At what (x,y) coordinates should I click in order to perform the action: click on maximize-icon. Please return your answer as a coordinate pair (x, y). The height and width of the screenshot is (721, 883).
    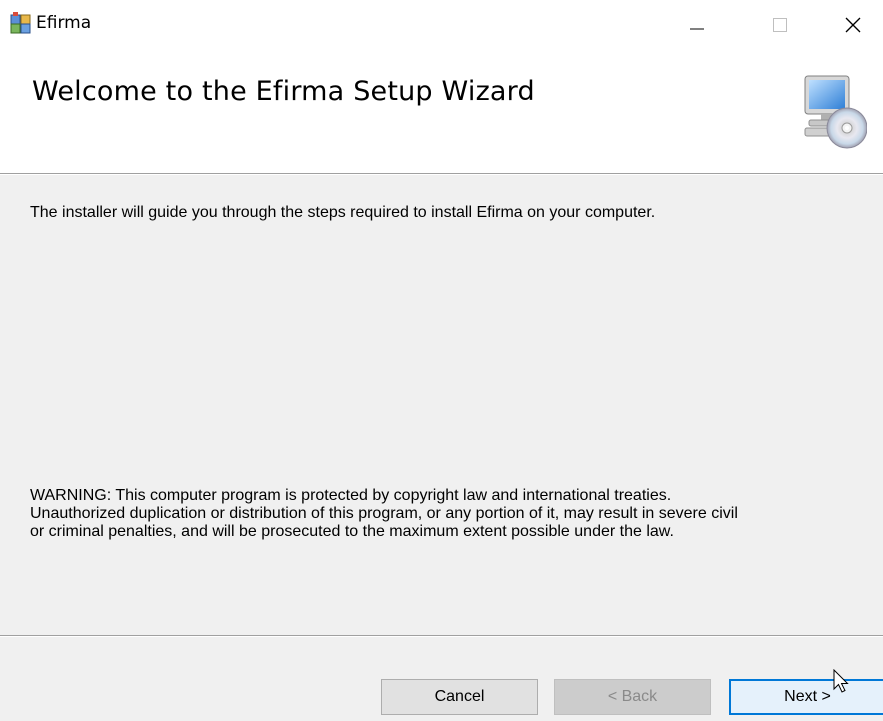
    Looking at the image, I should click on (780, 25).